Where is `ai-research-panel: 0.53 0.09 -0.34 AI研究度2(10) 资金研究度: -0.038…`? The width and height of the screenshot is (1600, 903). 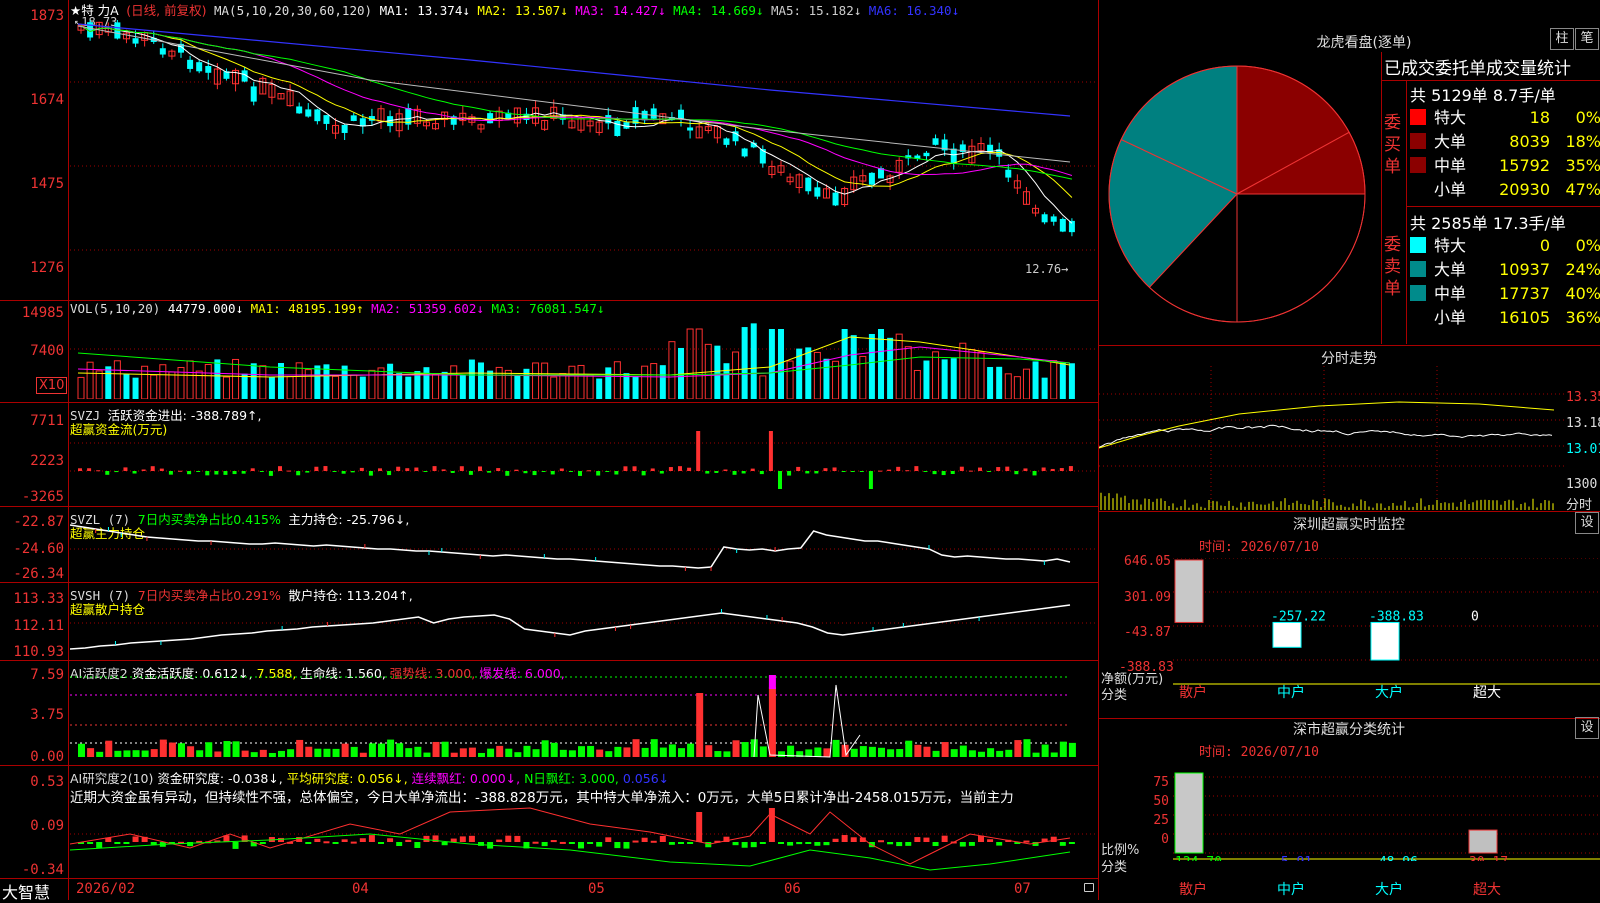
ai-research-panel: 0.53 0.09 -0.34 AI研究度2(10) 资金研究度: -0.038… is located at coordinates (549, 822).